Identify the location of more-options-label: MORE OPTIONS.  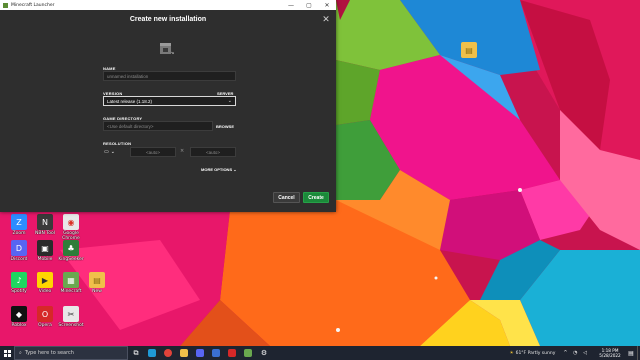
(217, 169).